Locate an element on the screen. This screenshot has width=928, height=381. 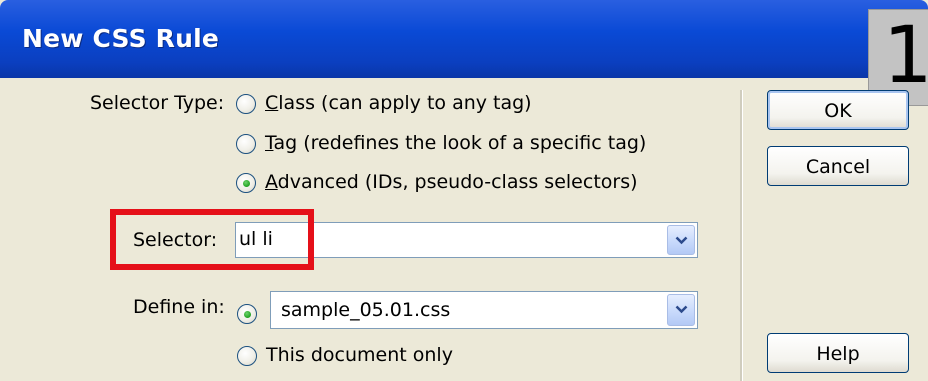
radio-advanced is located at coordinates (246, 183).